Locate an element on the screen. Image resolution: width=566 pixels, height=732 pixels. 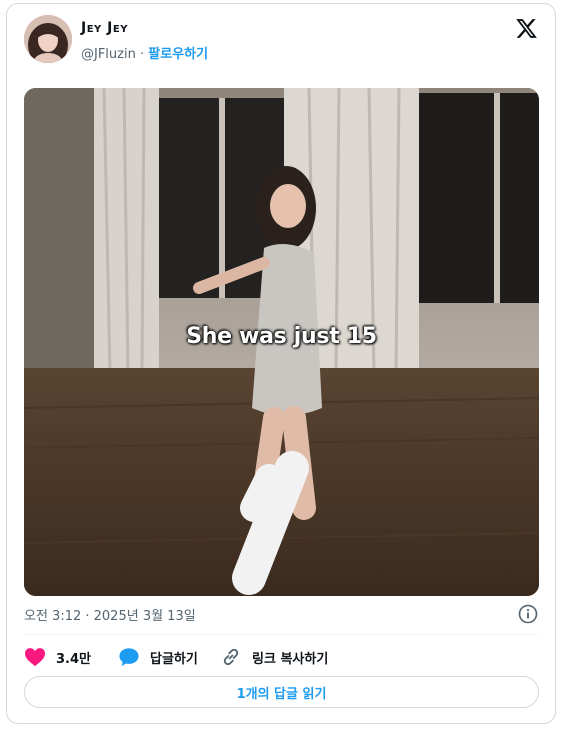
read-replies-button: 1개의 답글 읽기 is located at coordinates (281, 692).